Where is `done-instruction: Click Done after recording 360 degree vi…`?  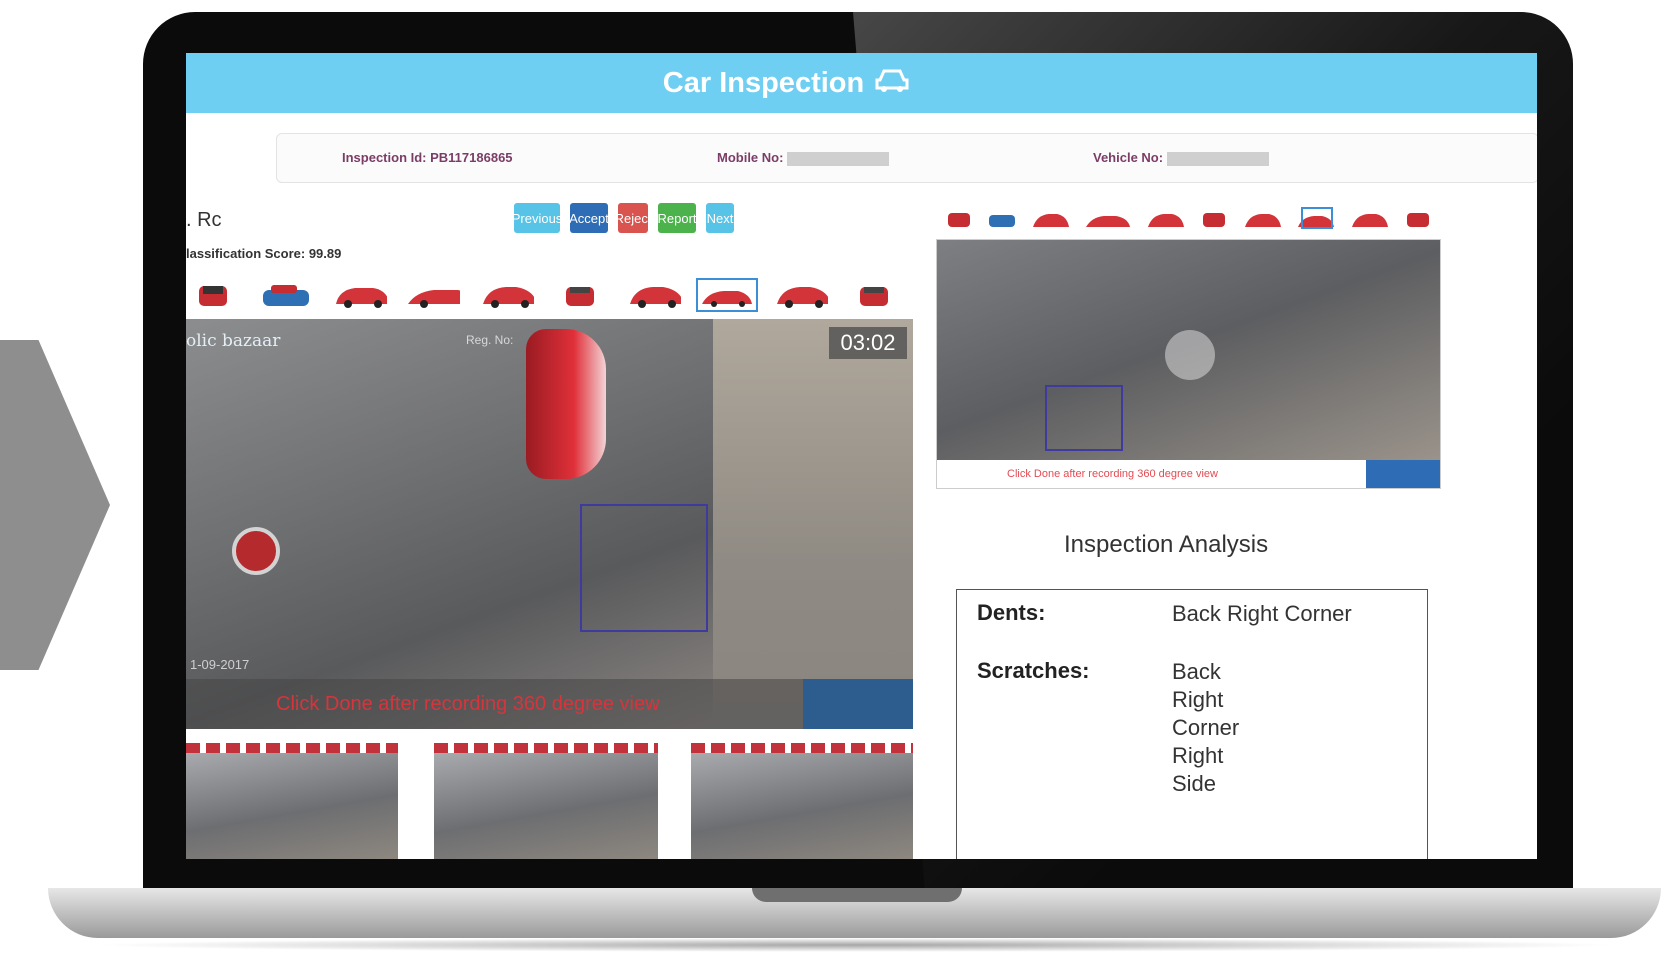
done-instruction: Click Done after recording 360 degree vi… is located at coordinates (468, 704).